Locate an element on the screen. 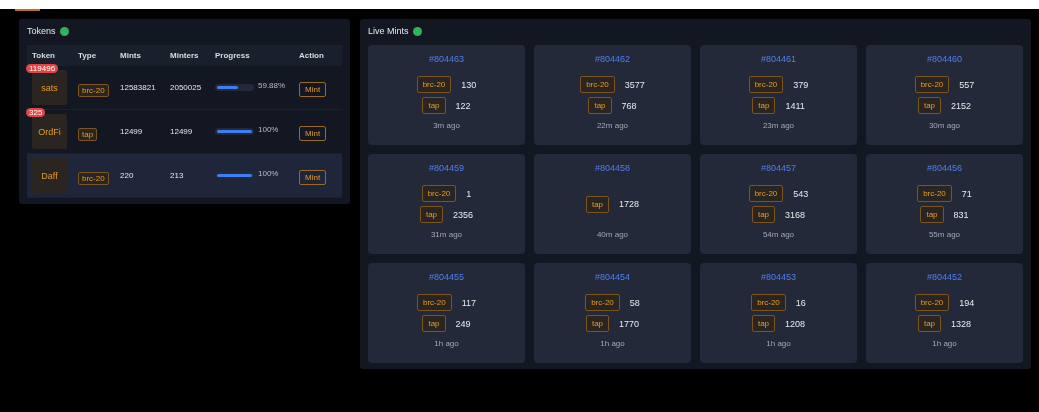  mint-count: 249 is located at coordinates (463, 323).